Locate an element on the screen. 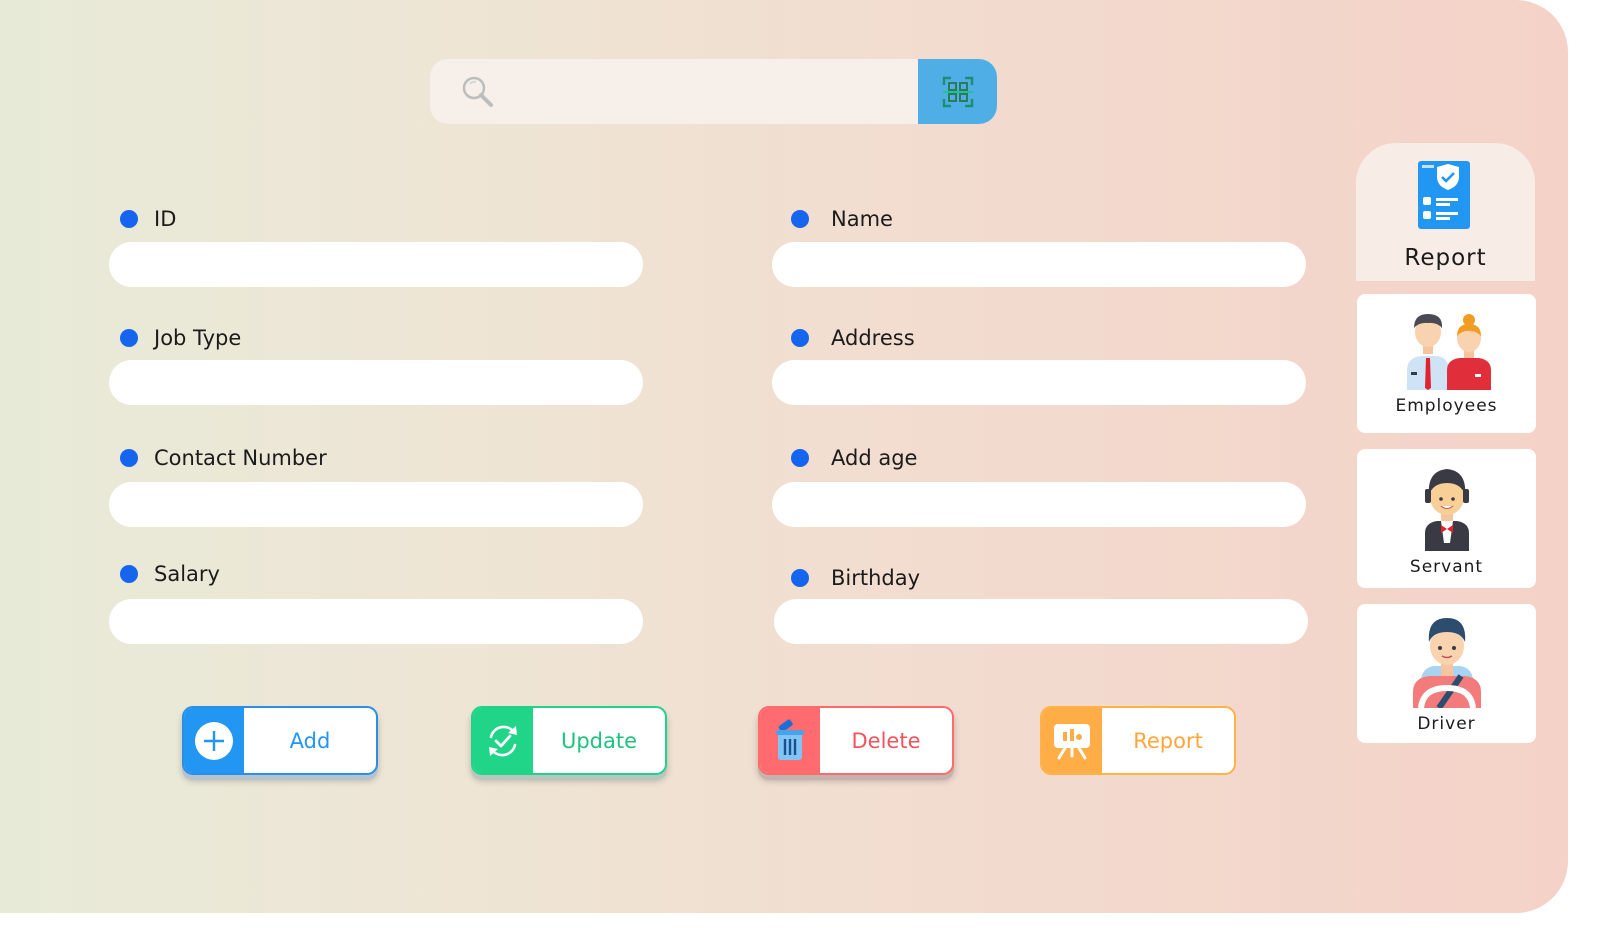 This screenshot has height=941, width=1616. sidebar-item-servant: Servant is located at coordinates (1446, 518).